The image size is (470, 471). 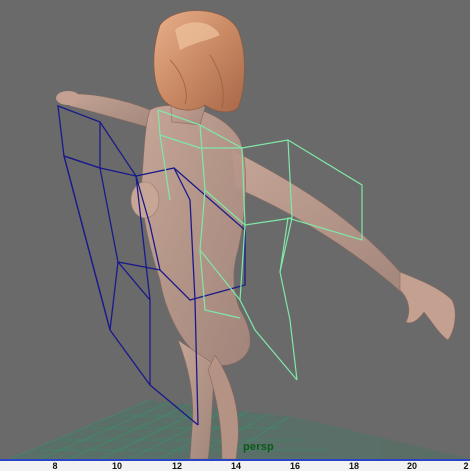 What do you see at coordinates (239, 429) in the screenshot?
I see `ground-grid` at bounding box center [239, 429].